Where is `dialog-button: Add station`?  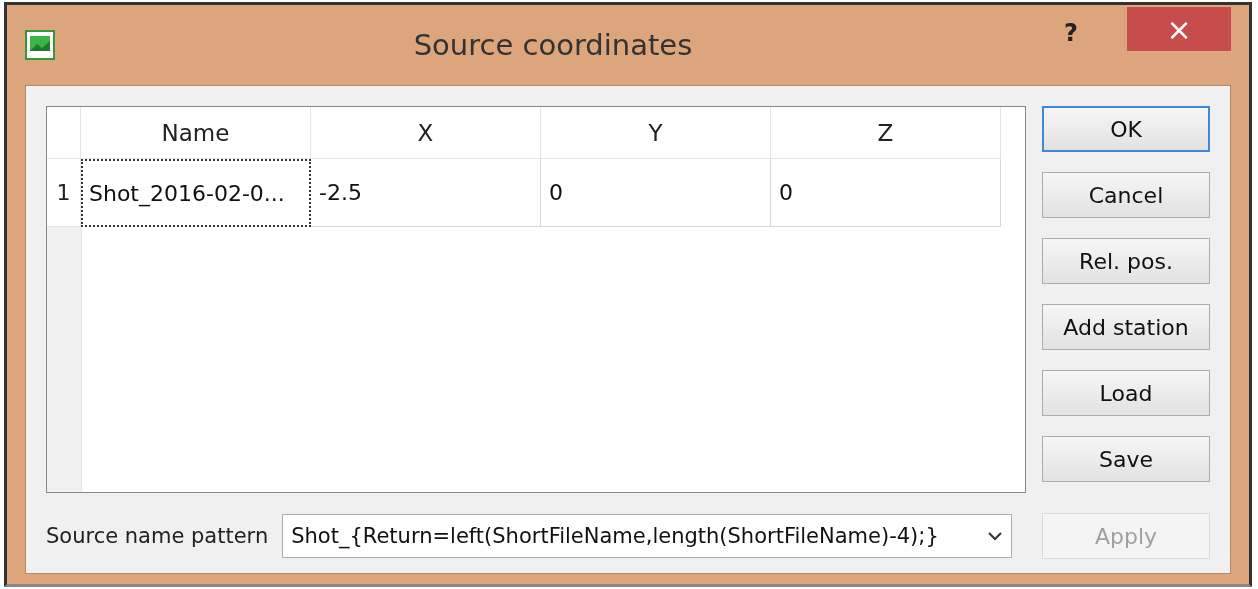 dialog-button: Add station is located at coordinates (1126, 327).